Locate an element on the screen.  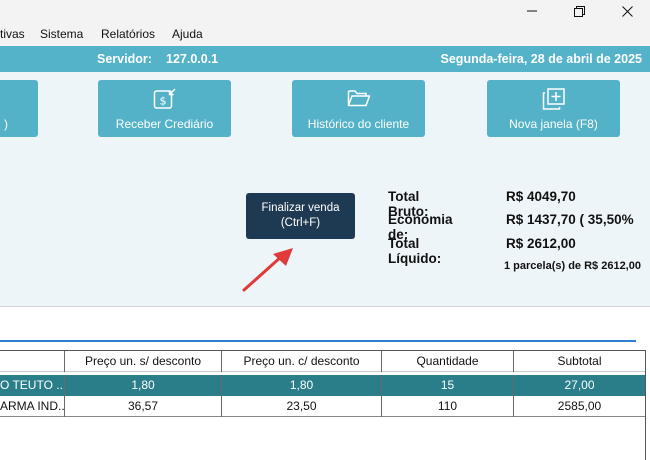
column-header-produto is located at coordinates (32, 361).